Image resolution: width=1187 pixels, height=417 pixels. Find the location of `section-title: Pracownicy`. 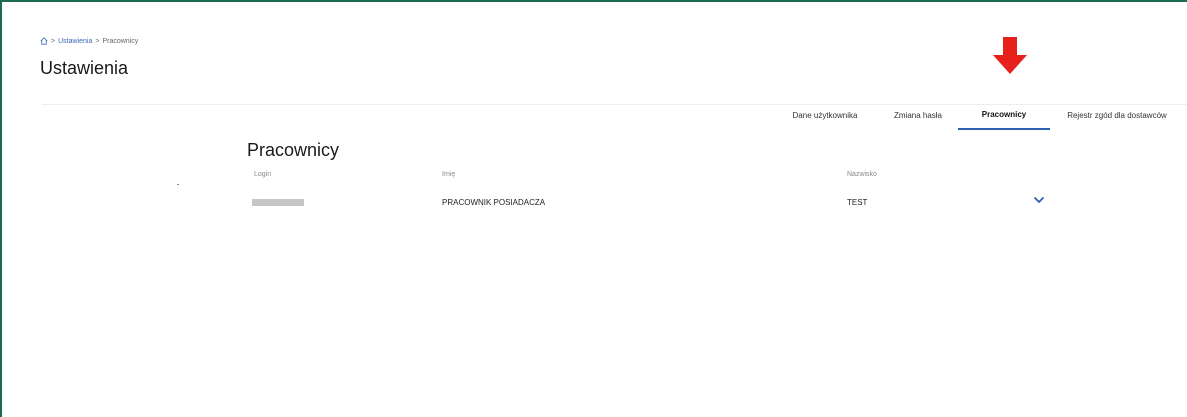

section-title: Pracownicy is located at coordinates (293, 150).